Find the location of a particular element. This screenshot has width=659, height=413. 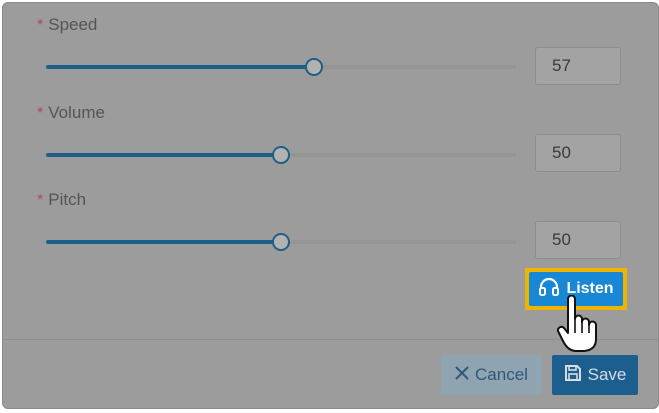

hand-pointer-icon is located at coordinates (577, 323).